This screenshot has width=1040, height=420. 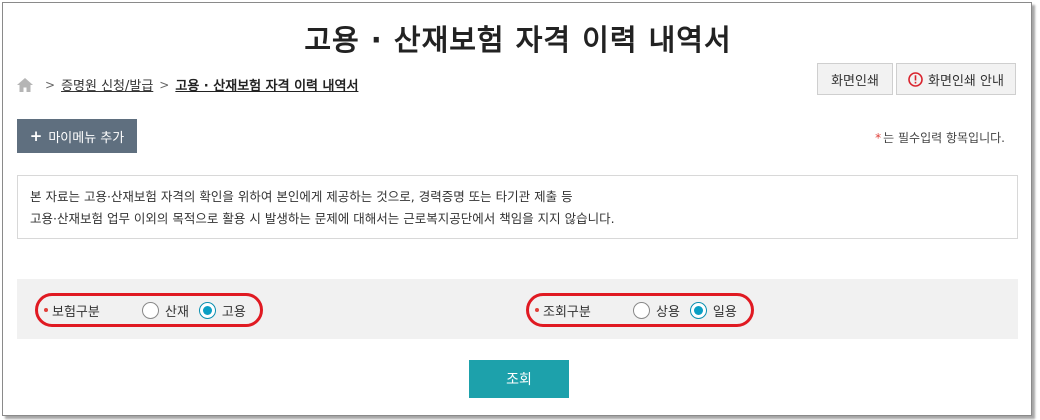 What do you see at coordinates (207, 310) in the screenshot?
I see `radio-goyong` at bounding box center [207, 310].